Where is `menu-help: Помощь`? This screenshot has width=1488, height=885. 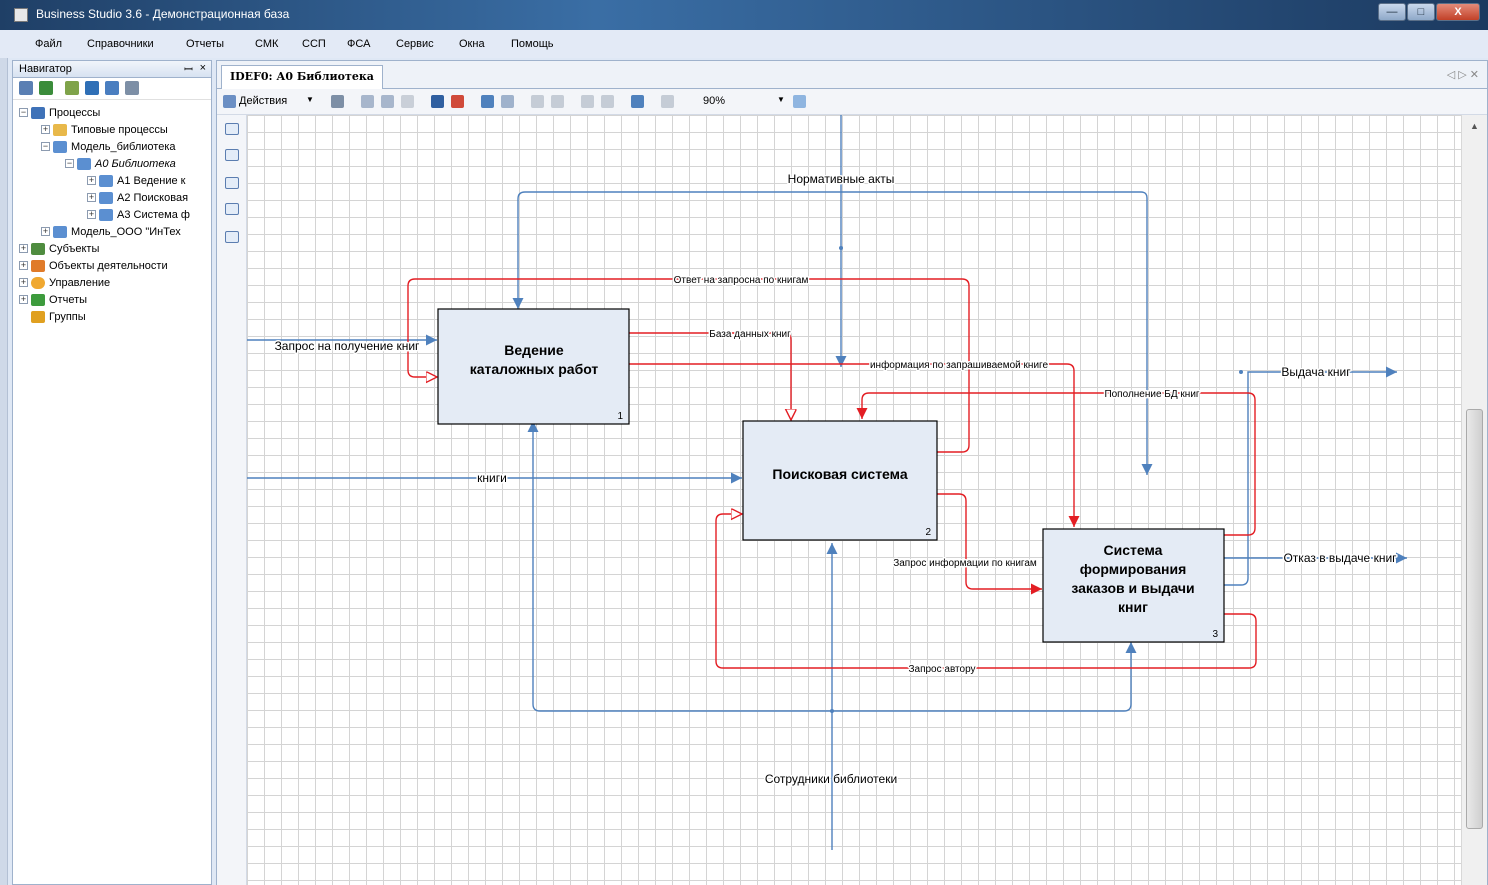 menu-help: Помощь is located at coordinates (532, 44).